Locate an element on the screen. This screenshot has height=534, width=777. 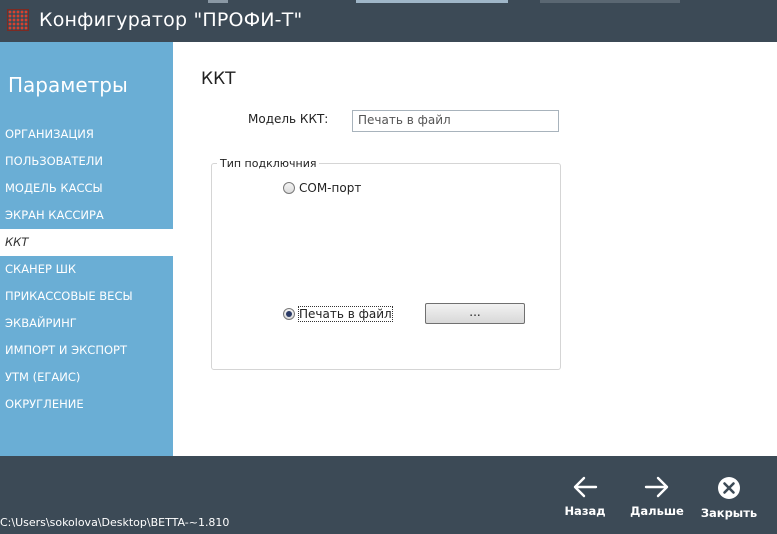
title-bar: Конфигуратор "ПРОФИ-Т" is located at coordinates (388, 21).